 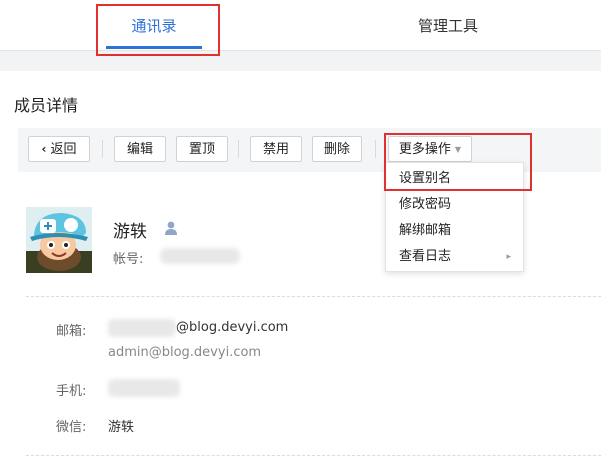 What do you see at coordinates (140, 149) in the screenshot?
I see `edit-button: 编辑` at bounding box center [140, 149].